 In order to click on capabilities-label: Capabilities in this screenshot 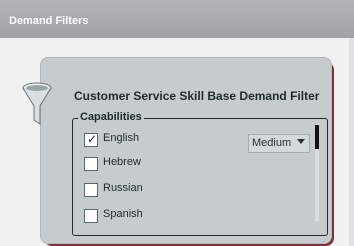, I will do `click(111, 117)`.